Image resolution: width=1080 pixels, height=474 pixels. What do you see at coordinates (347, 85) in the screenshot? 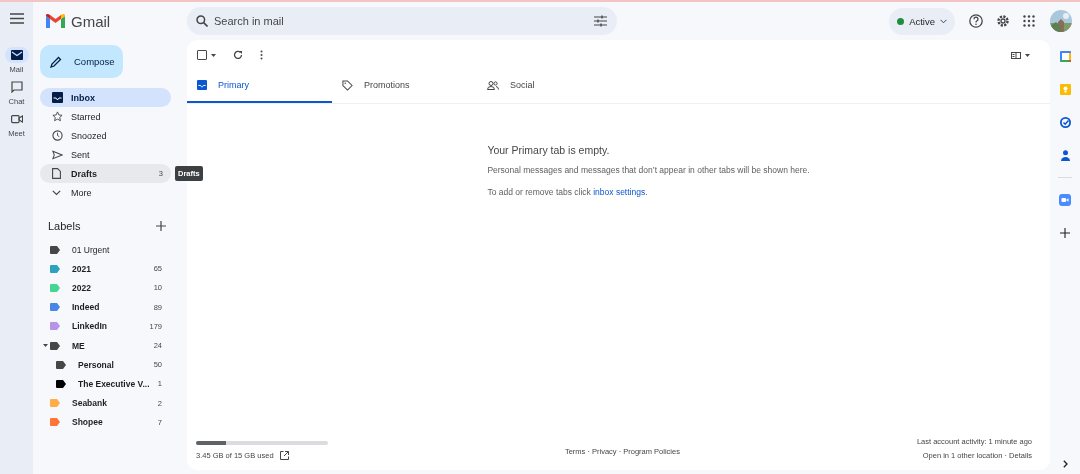
I see `tag-icon` at bounding box center [347, 85].